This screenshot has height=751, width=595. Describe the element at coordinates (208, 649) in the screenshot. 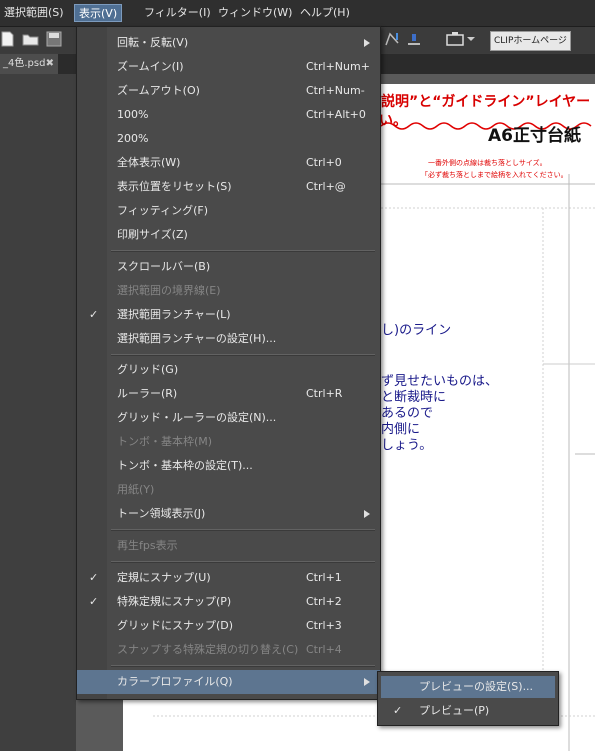

I see `menu-item-label: スナップする特殊定規の切り替え(C)` at that location.